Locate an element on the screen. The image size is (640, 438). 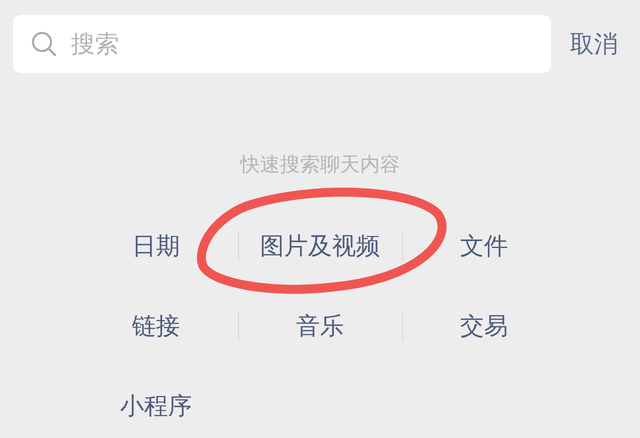
category-link: 图片及视频 is located at coordinates (320, 246).